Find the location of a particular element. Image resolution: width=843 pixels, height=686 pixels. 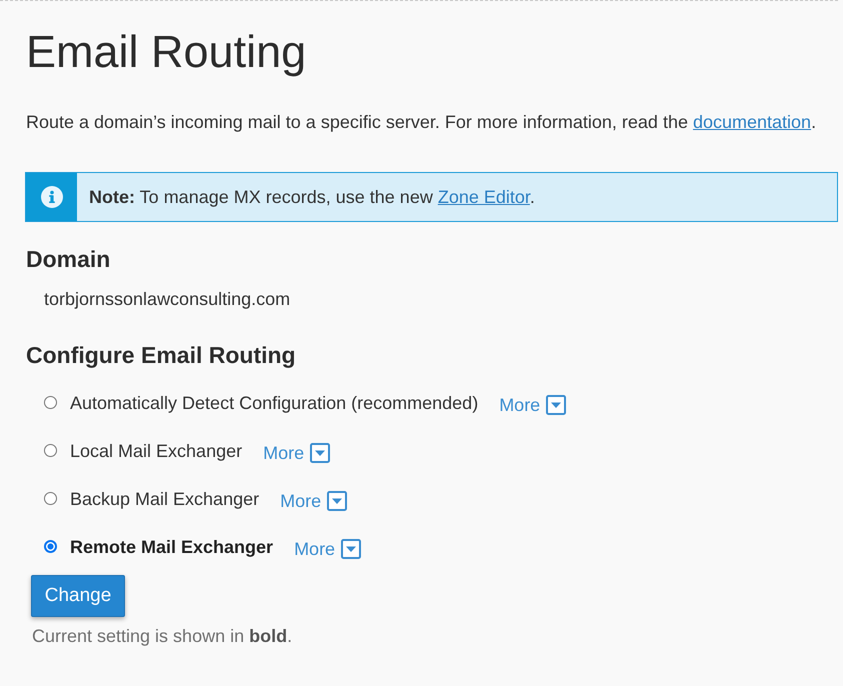

note-text: Note: To manage MX records, use the new Zone Editor. is located at coordinates (312, 197).